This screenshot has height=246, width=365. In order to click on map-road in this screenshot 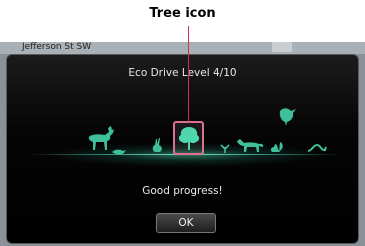, I will do `click(282, 47)`.